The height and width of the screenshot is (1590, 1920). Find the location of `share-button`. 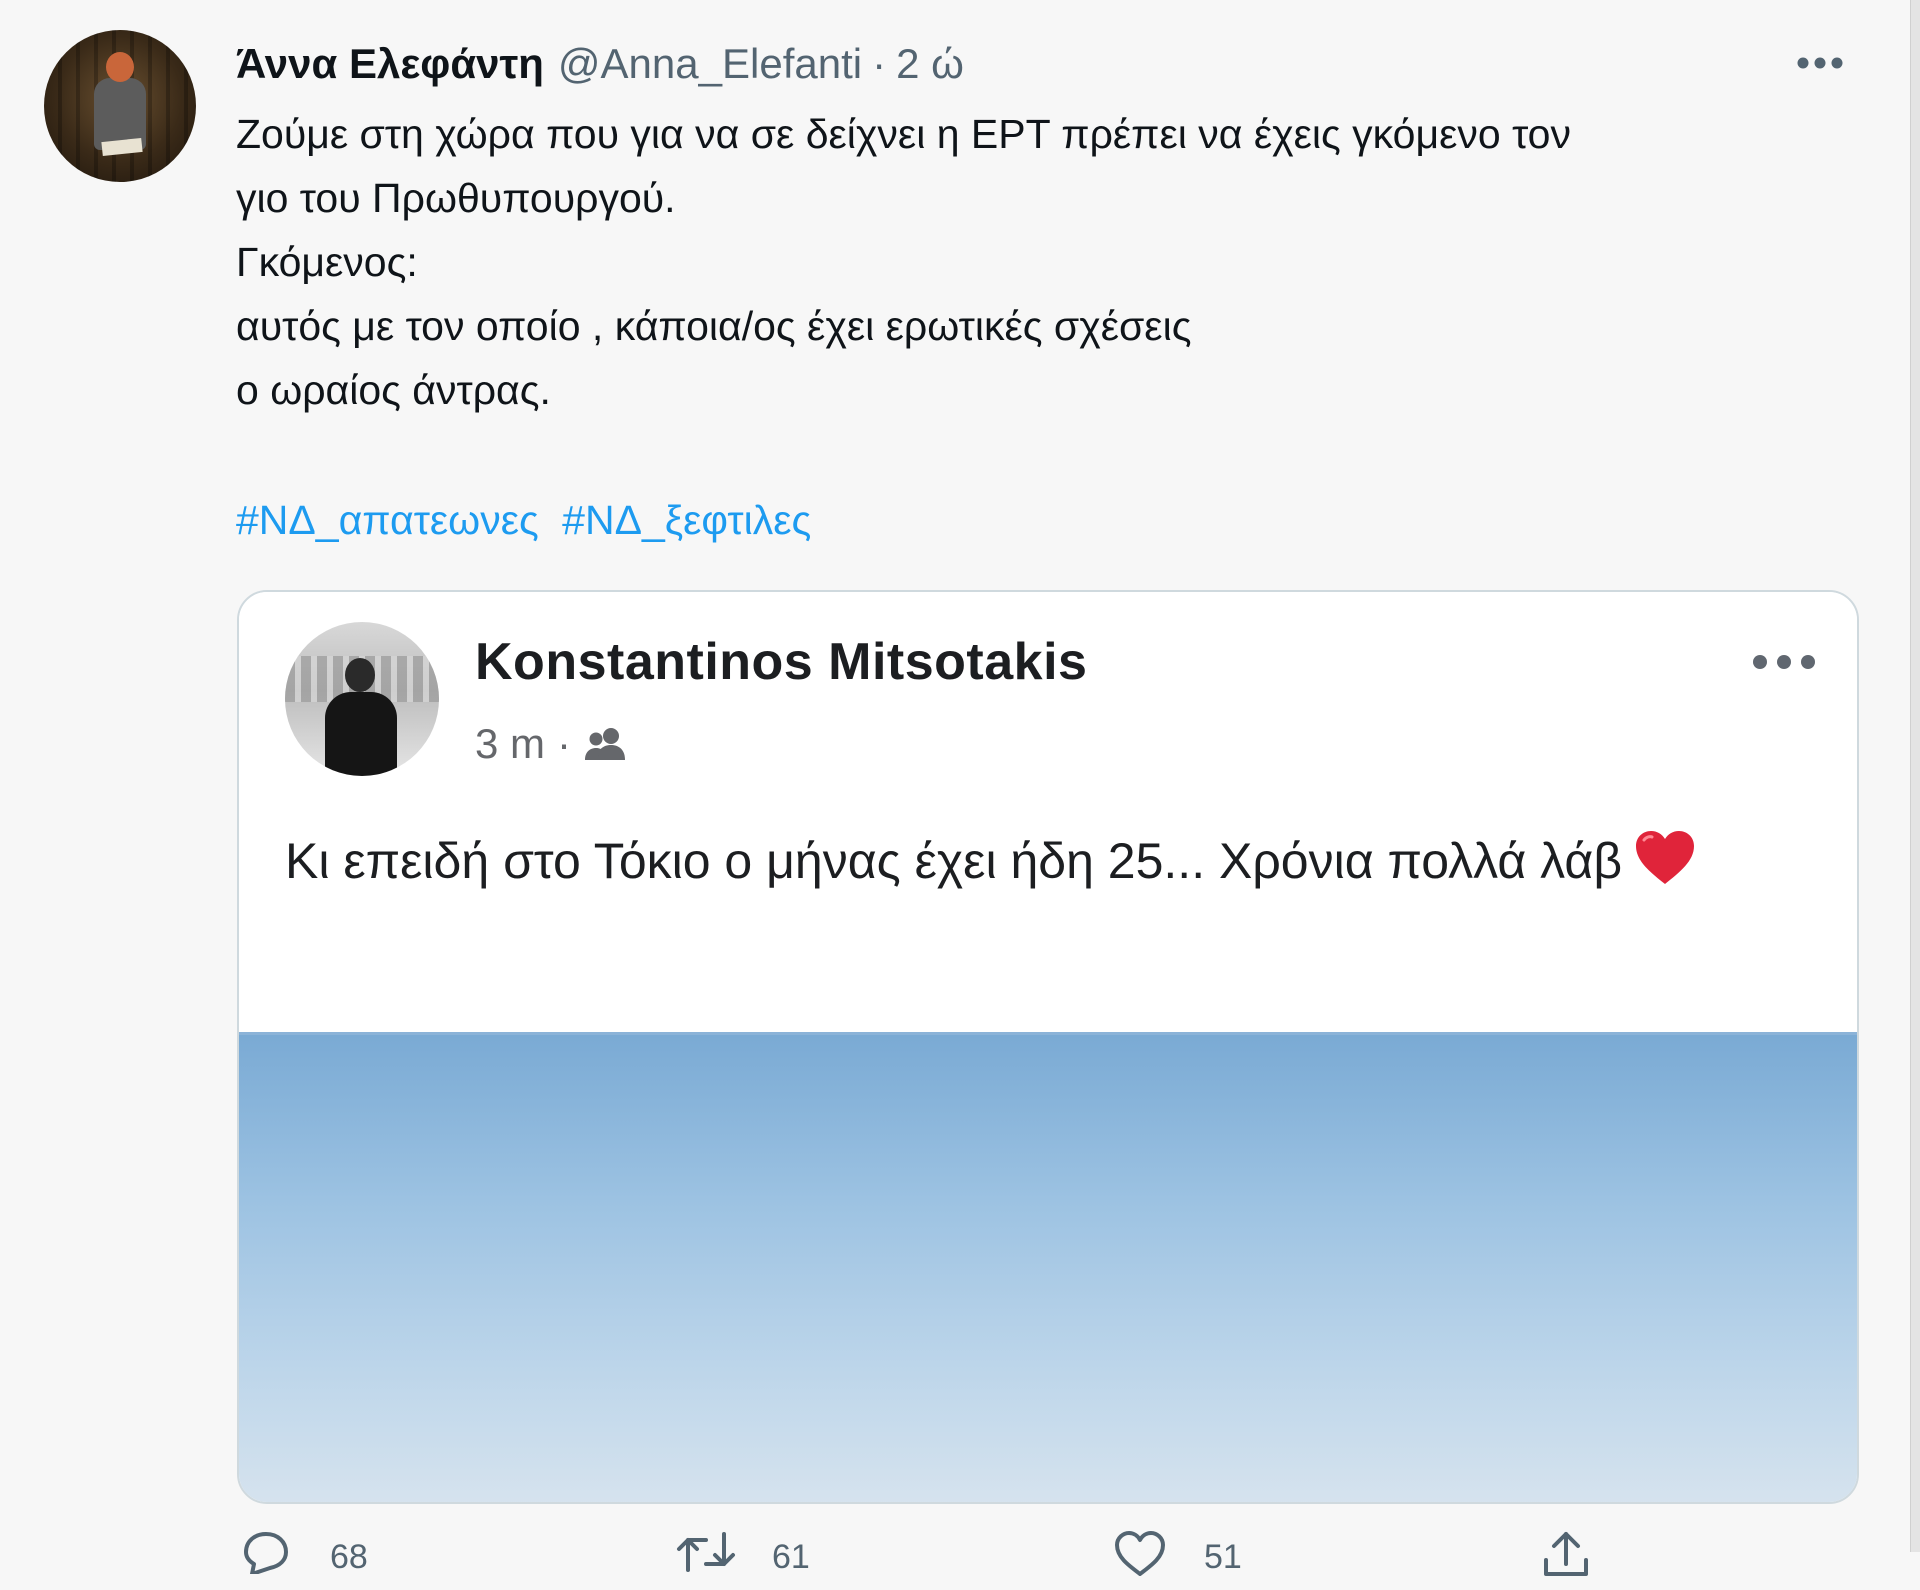

share-button is located at coordinates (1566, 1554).